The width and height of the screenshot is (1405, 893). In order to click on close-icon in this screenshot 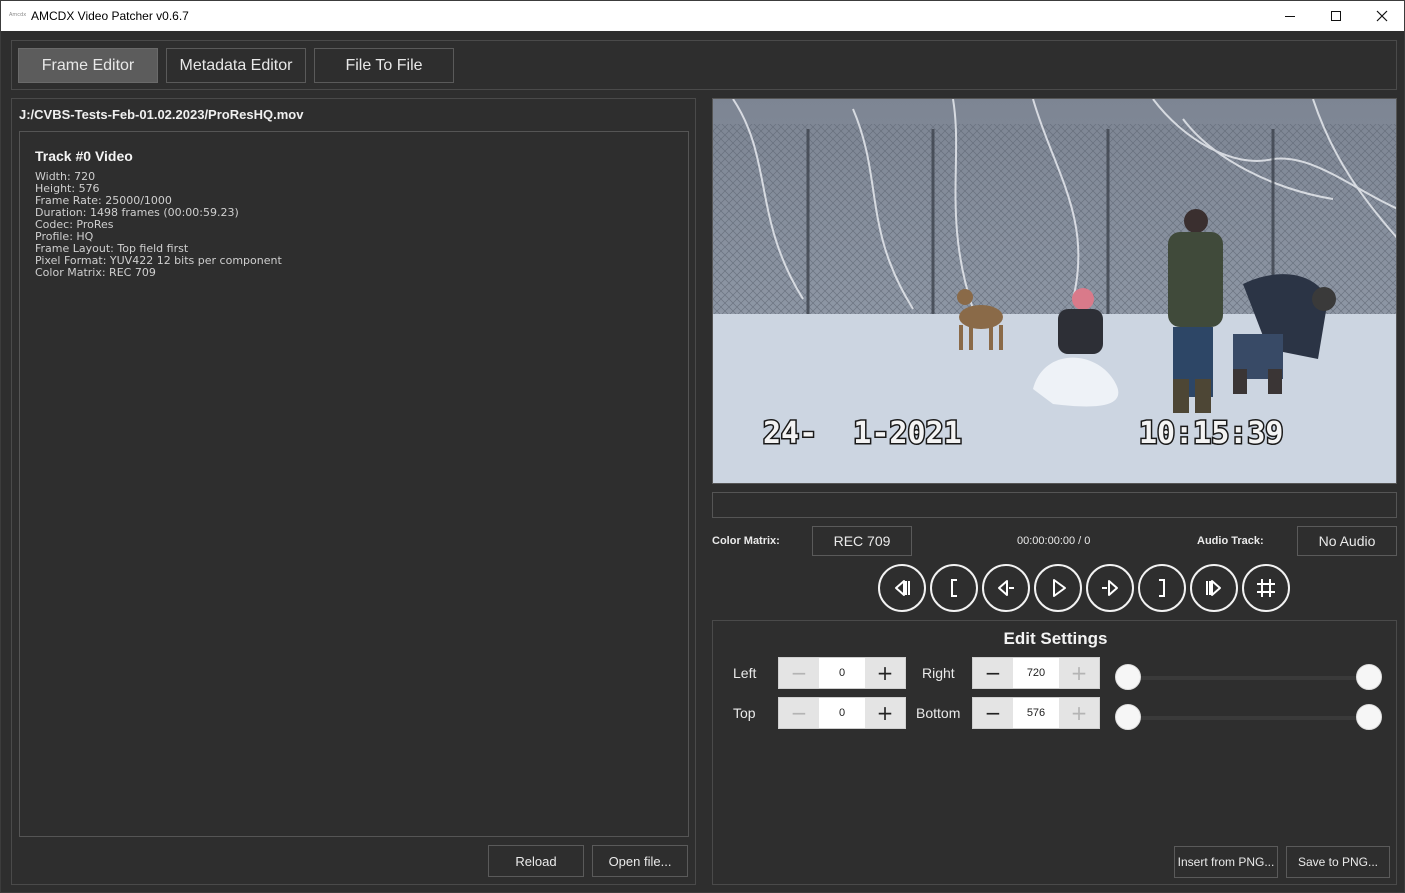, I will do `click(1382, 16)`.